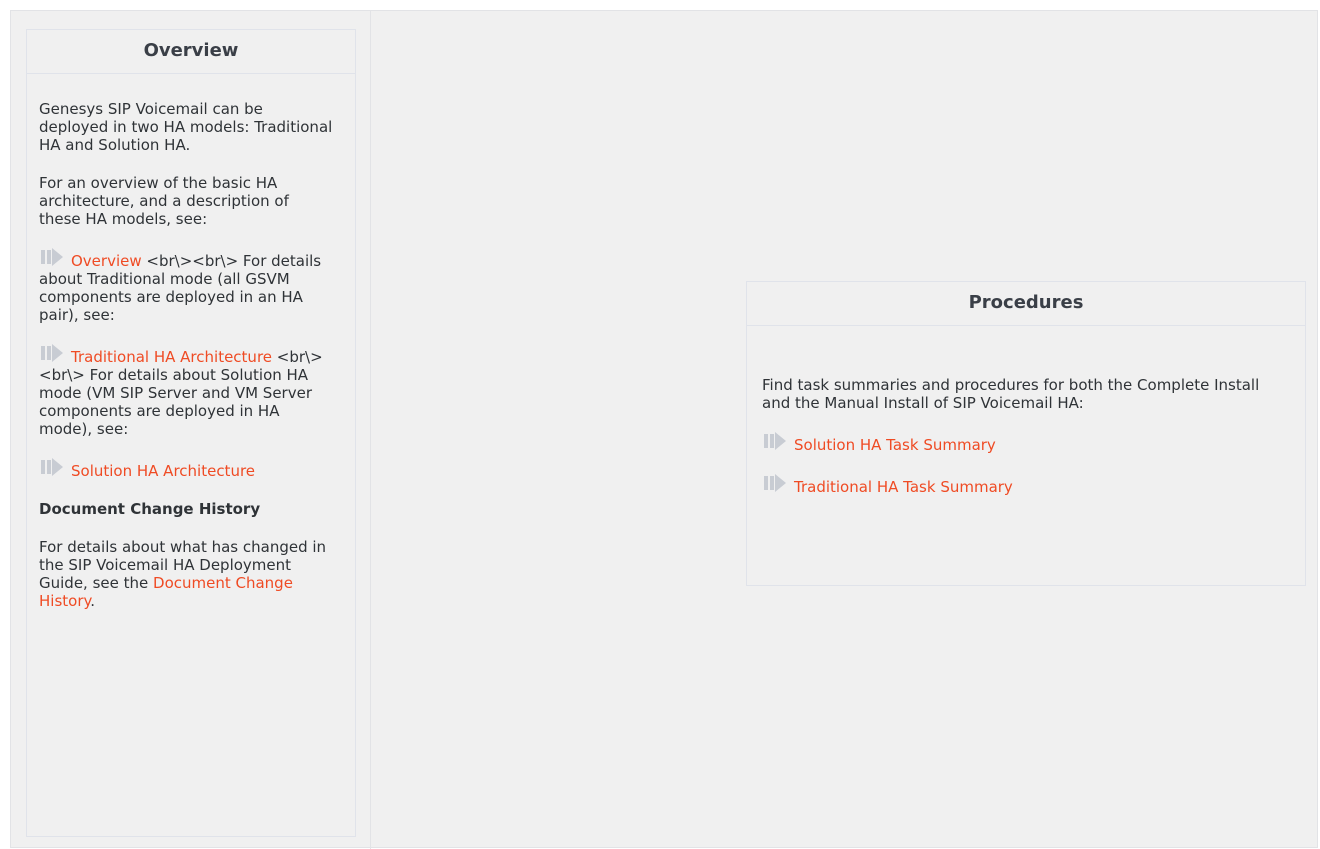 The image size is (1320, 849). What do you see at coordinates (93, 601) in the screenshot?
I see `history-end: .` at bounding box center [93, 601].